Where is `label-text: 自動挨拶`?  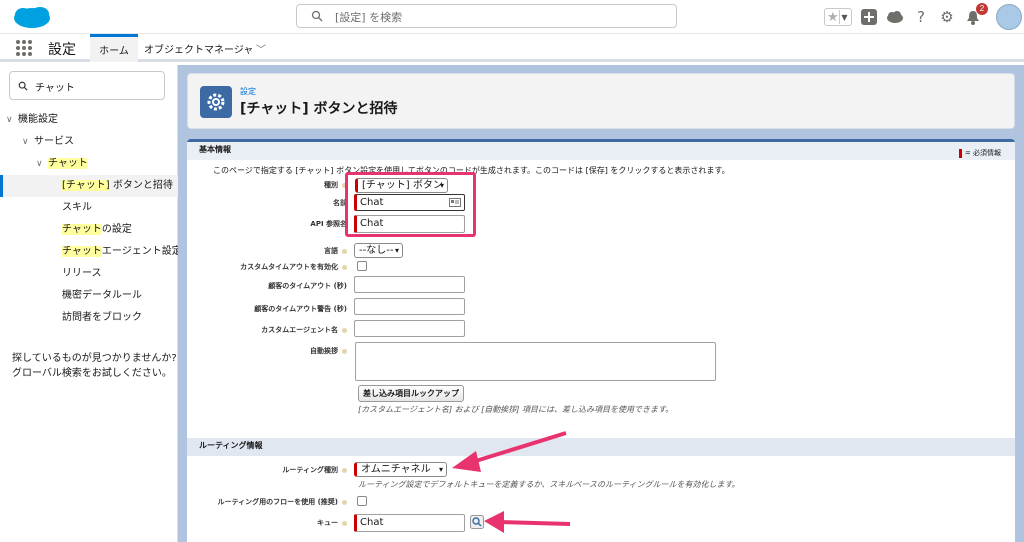
label-text: 自動挨拶 is located at coordinates (324, 351).